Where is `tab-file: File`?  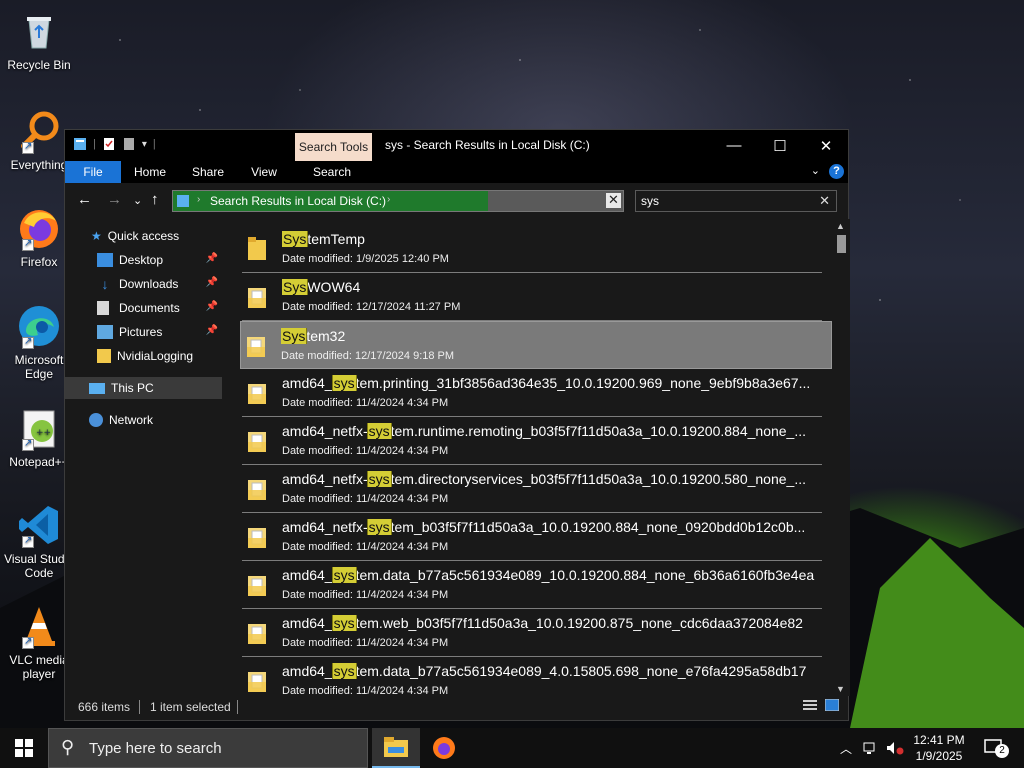
tab-file: File is located at coordinates (93, 172).